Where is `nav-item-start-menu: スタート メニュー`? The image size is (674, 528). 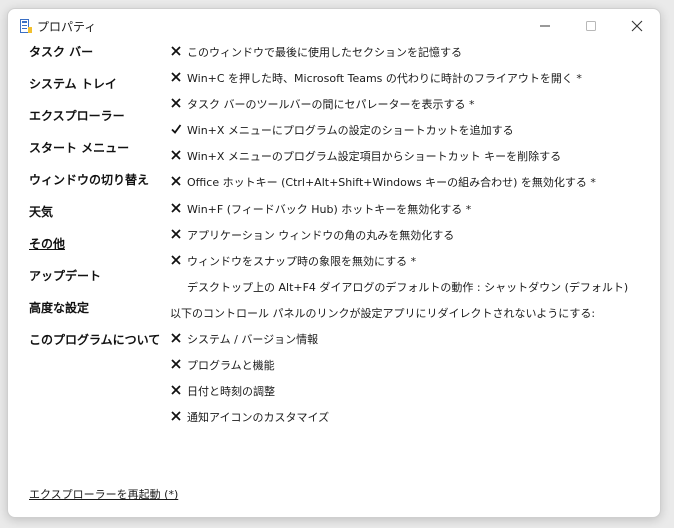
nav-item-start-menu: スタート メニュー is located at coordinates (99, 156).